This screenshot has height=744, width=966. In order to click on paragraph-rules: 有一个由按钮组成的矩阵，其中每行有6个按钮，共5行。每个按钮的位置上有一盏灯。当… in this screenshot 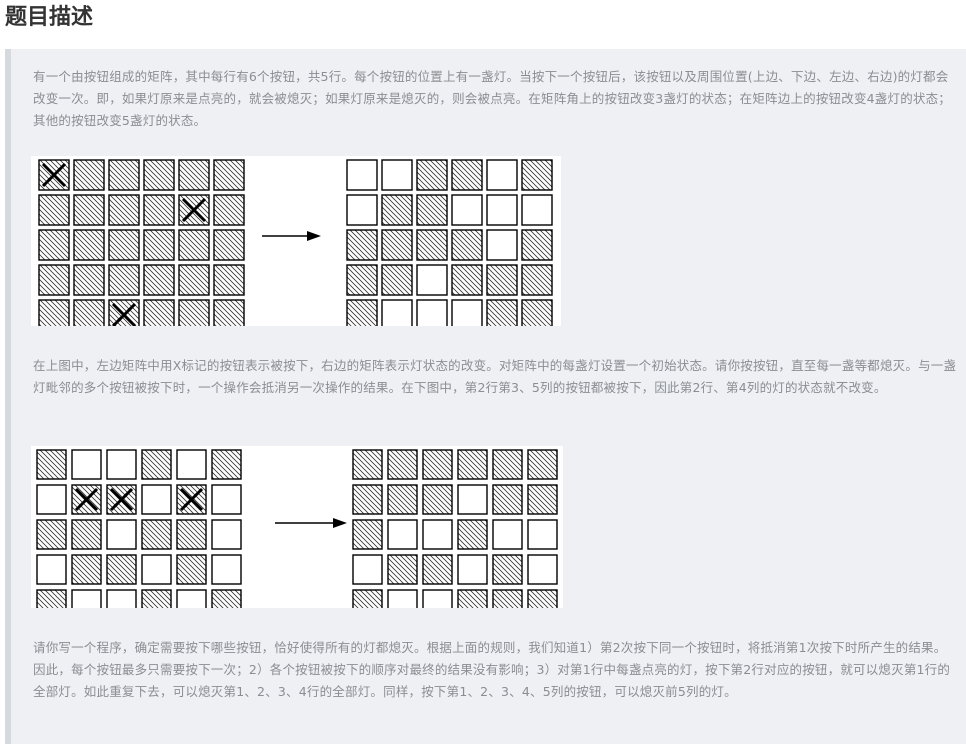, I will do `click(492, 98)`.